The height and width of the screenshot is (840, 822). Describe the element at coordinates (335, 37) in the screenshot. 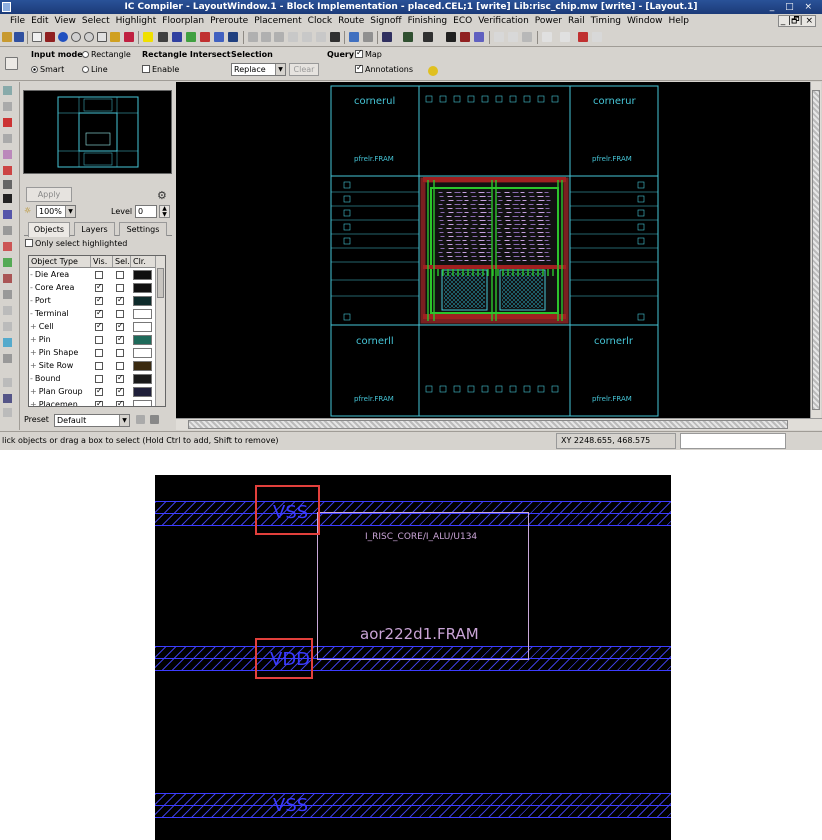

I see `refresh-icon` at that location.